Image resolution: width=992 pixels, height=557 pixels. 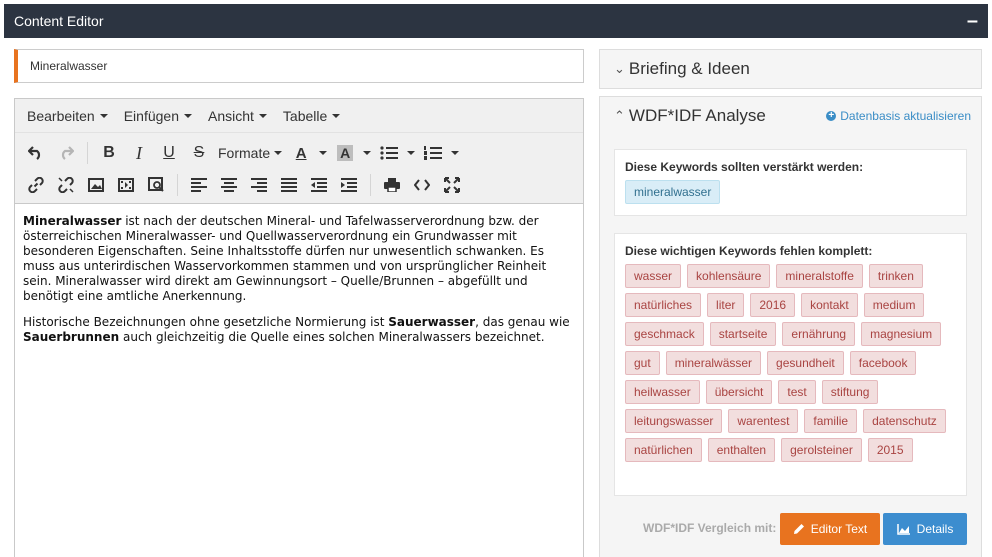 I want to click on keyword-tag: geschmack, so click(x=664, y=334).